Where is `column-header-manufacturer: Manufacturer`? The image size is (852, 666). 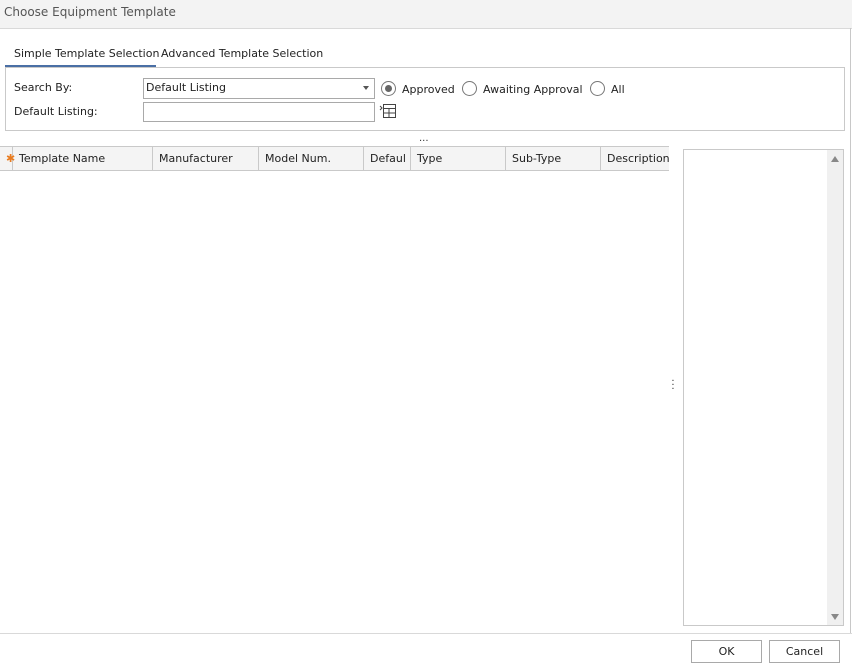
column-header-manufacturer: Manufacturer is located at coordinates (206, 158).